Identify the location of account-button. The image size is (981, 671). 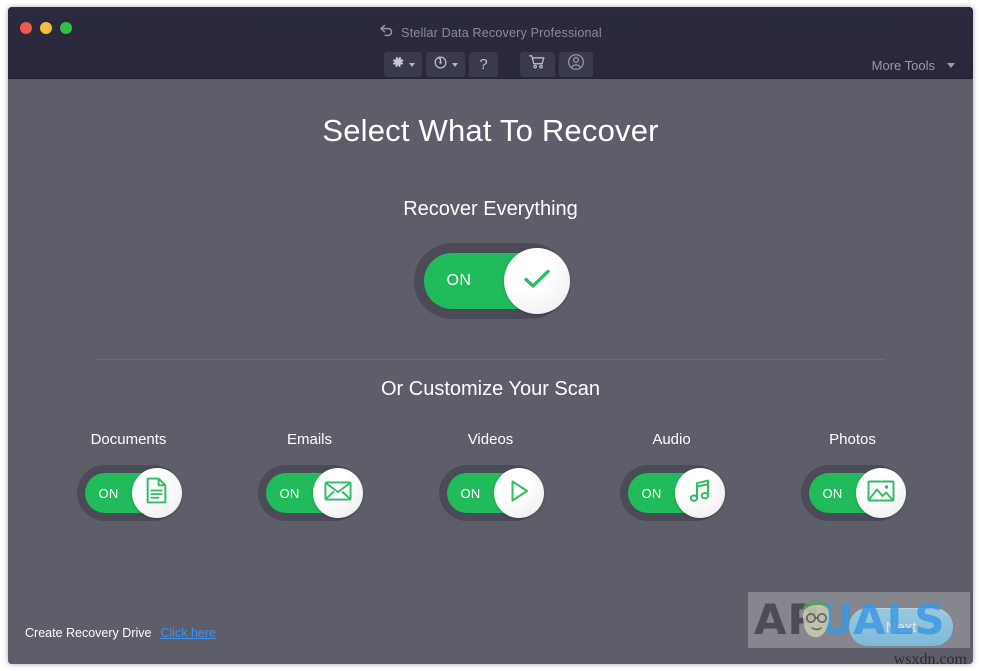
(575, 64).